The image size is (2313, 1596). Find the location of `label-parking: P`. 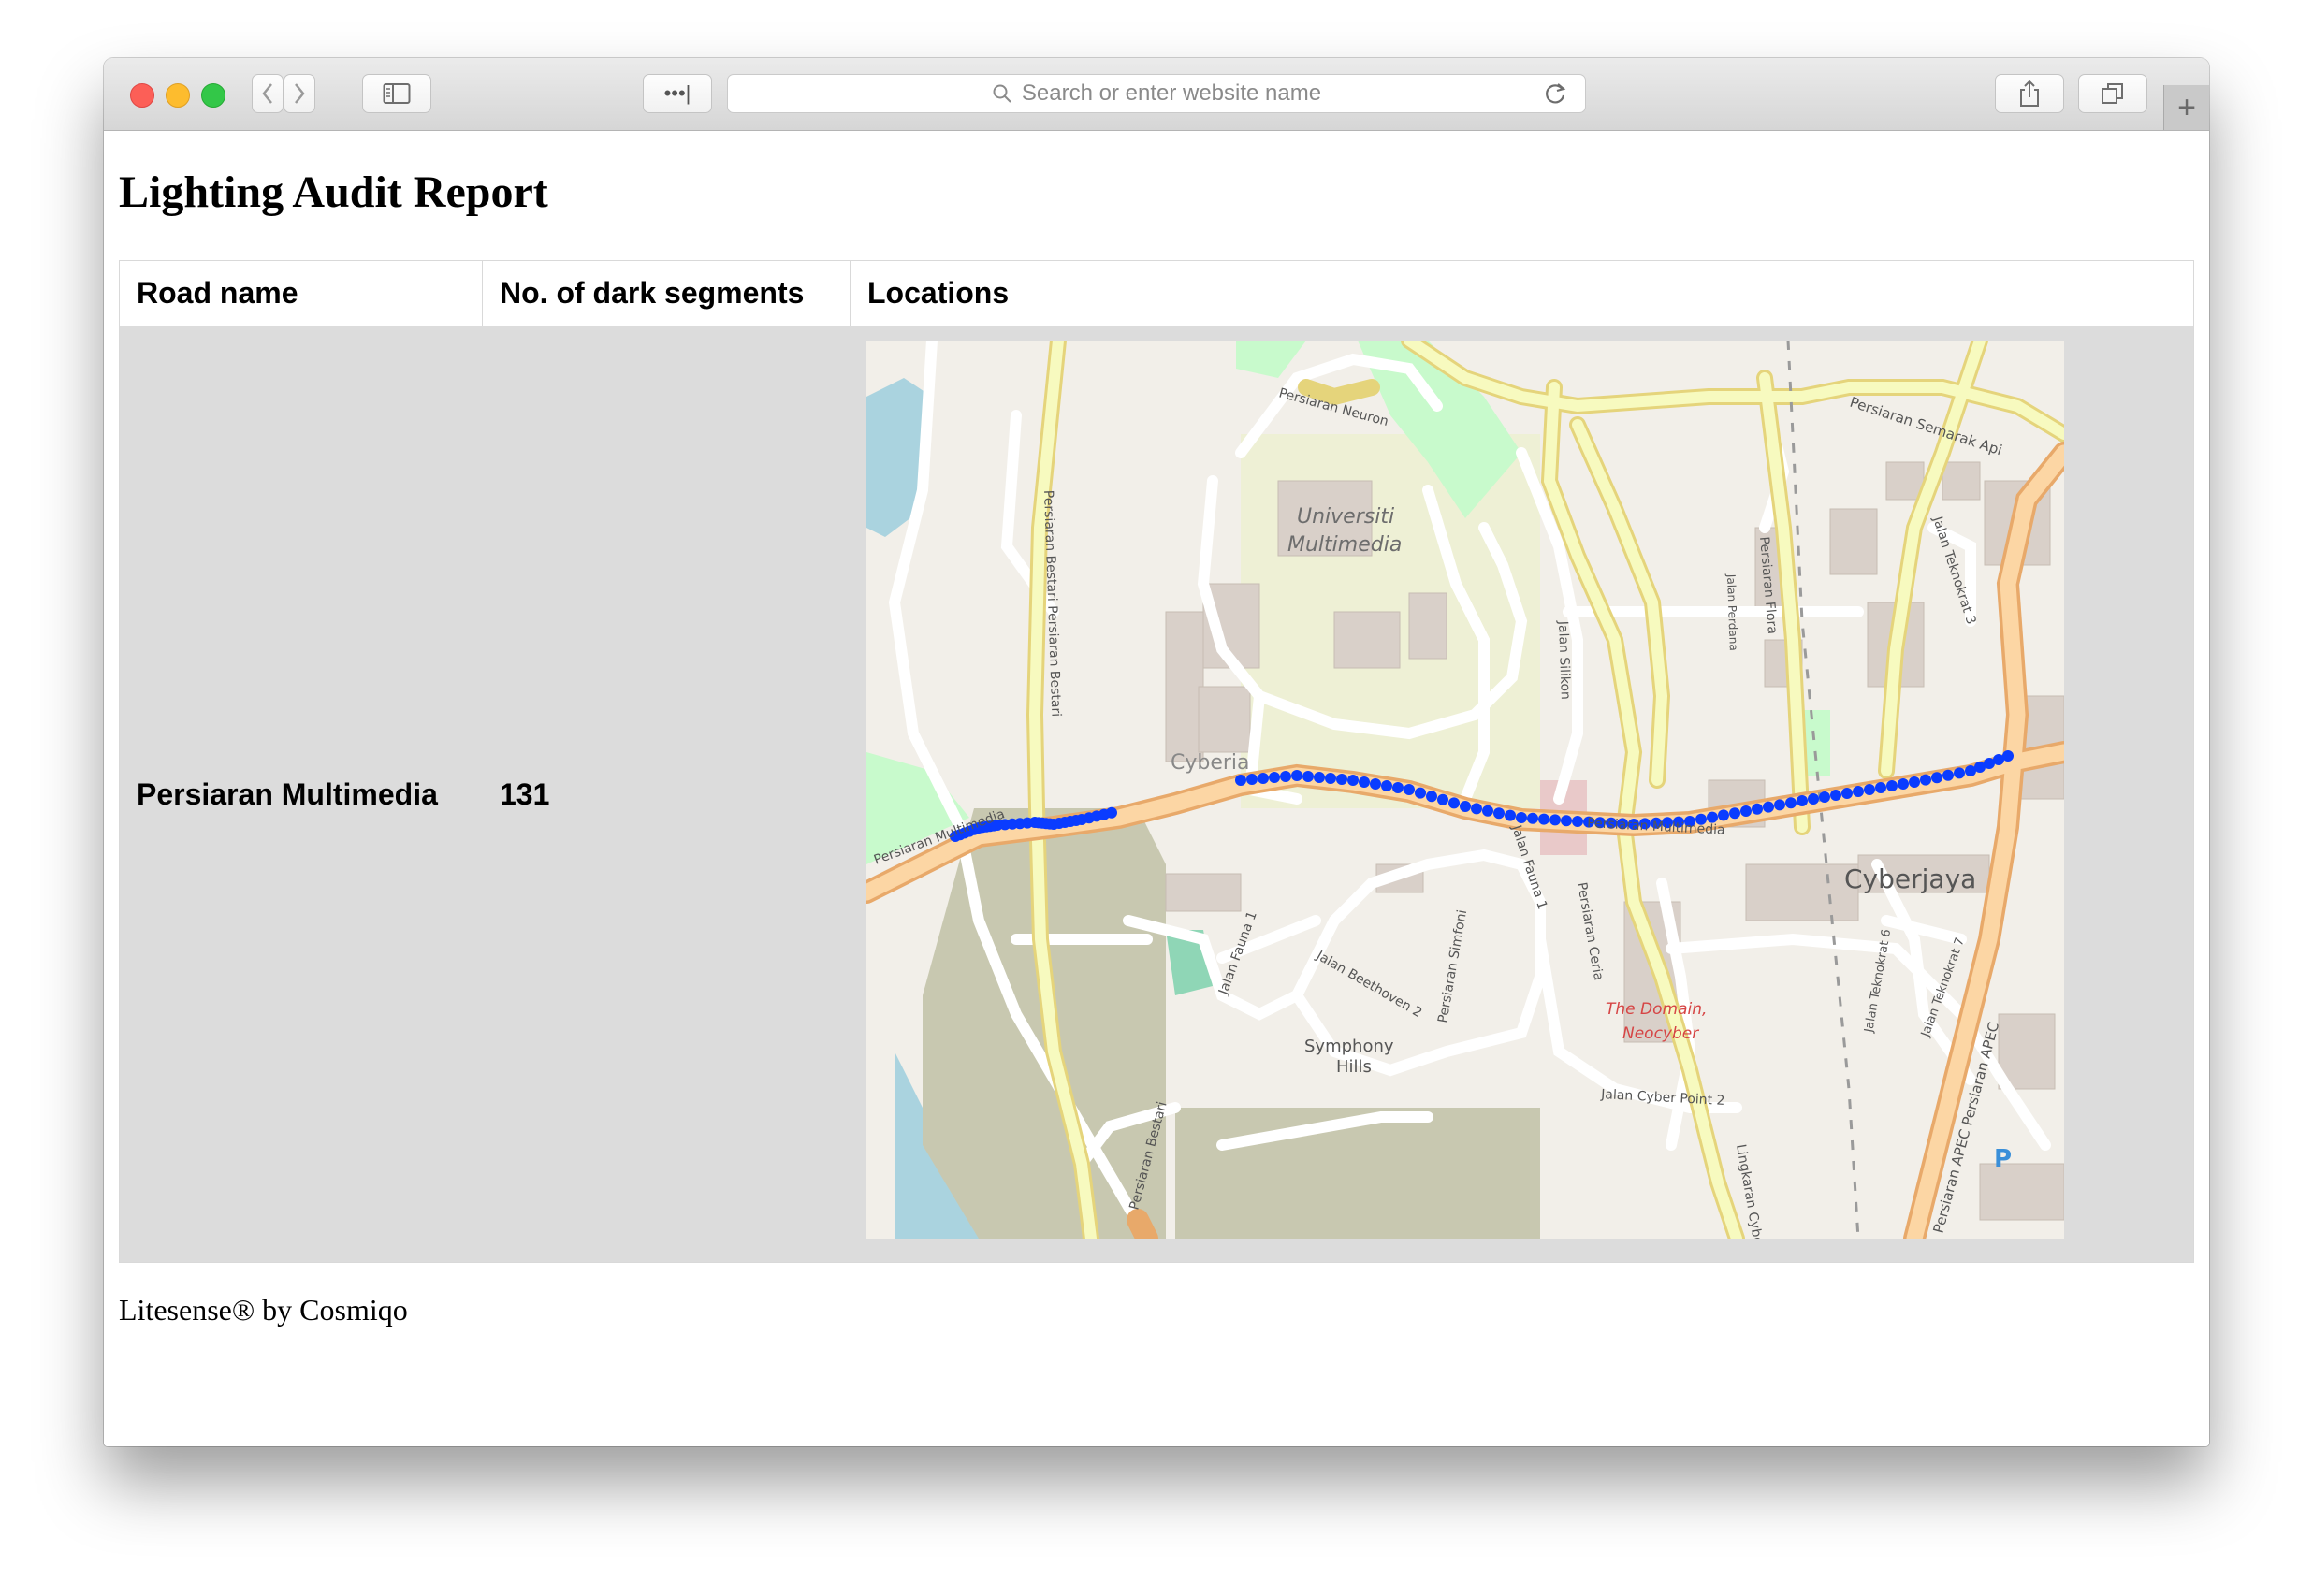

label-parking: P is located at coordinates (2003, 1159).